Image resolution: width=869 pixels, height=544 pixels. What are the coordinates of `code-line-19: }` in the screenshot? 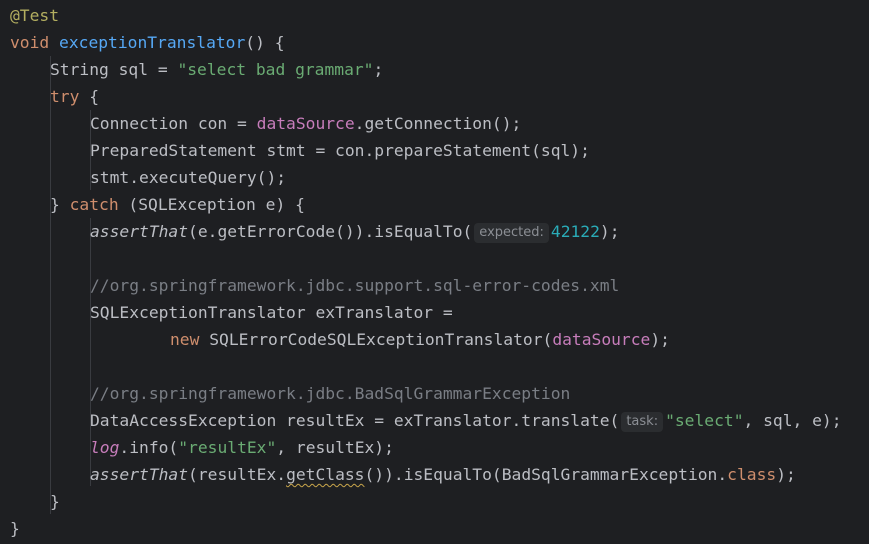 It's located at (55, 501).